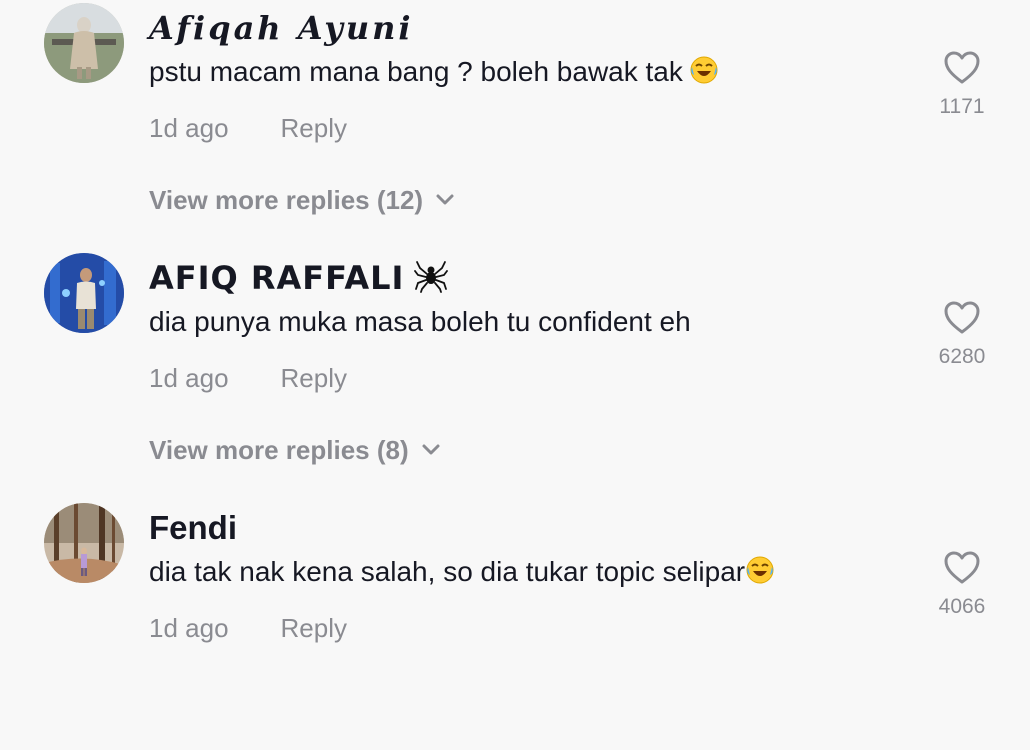  Describe the element at coordinates (962, 106) in the screenshot. I see `like-count: 1171` at that location.